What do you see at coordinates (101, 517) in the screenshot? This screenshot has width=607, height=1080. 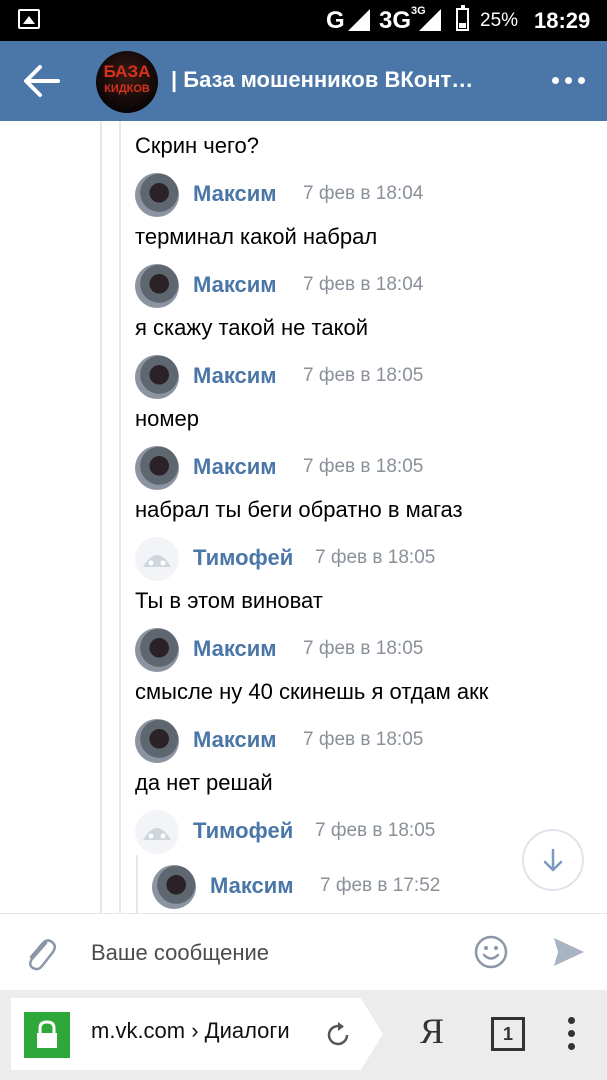 I see `thread-line` at bounding box center [101, 517].